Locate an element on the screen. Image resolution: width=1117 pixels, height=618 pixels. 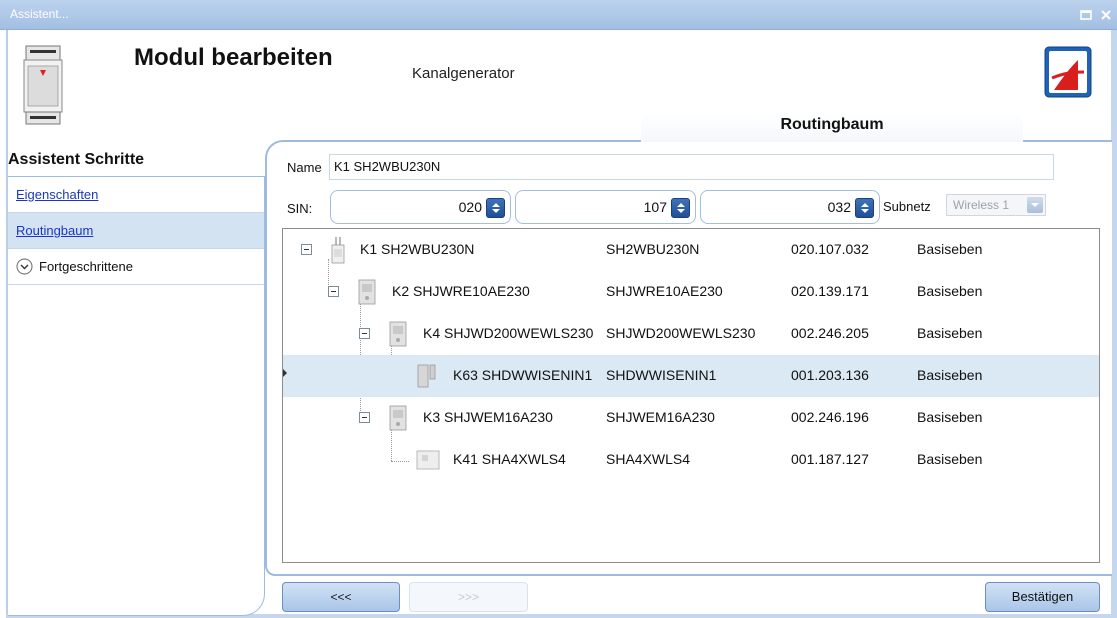
sin-value-3: 032 is located at coordinates (839, 207).